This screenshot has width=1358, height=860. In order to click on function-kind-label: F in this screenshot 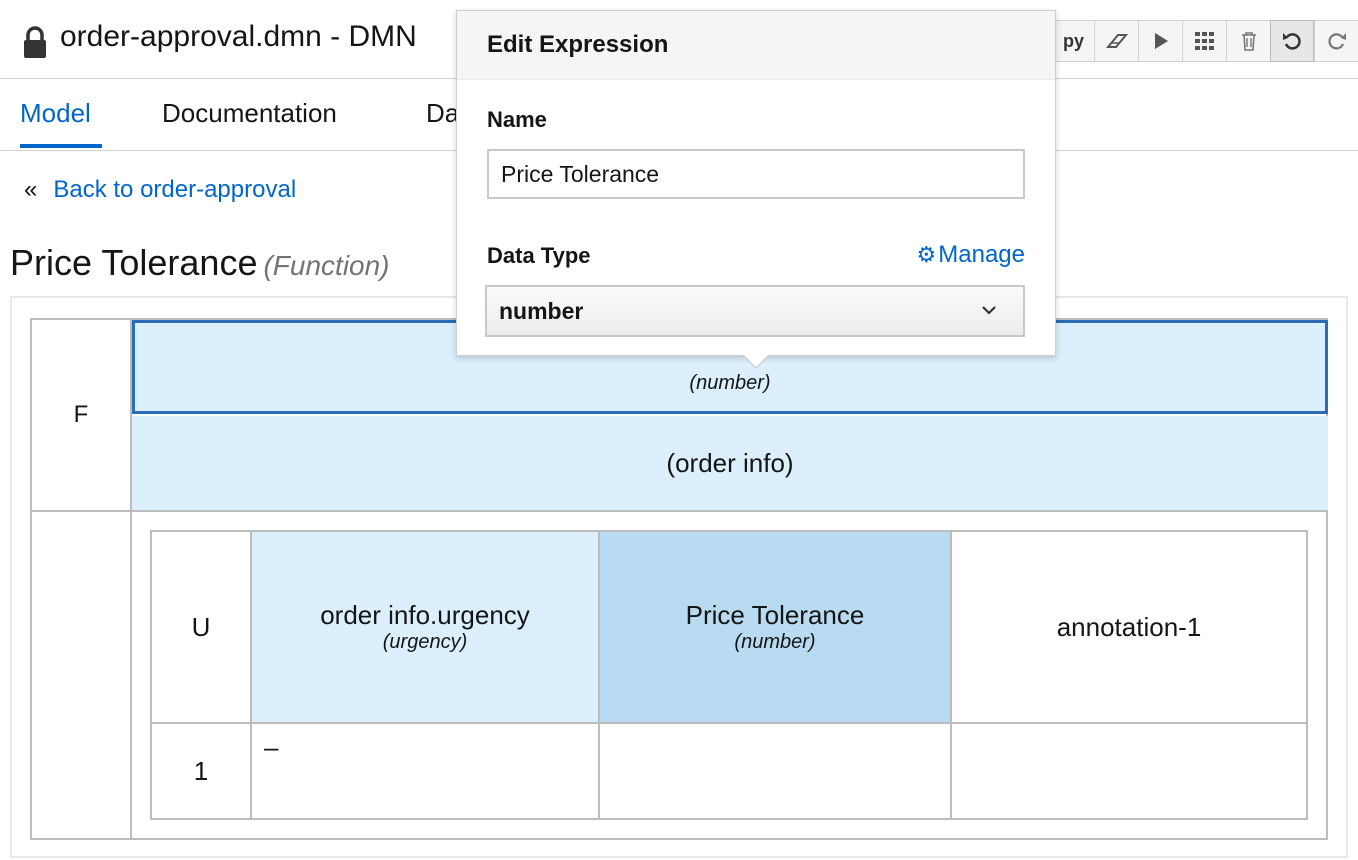, I will do `click(81, 414)`.